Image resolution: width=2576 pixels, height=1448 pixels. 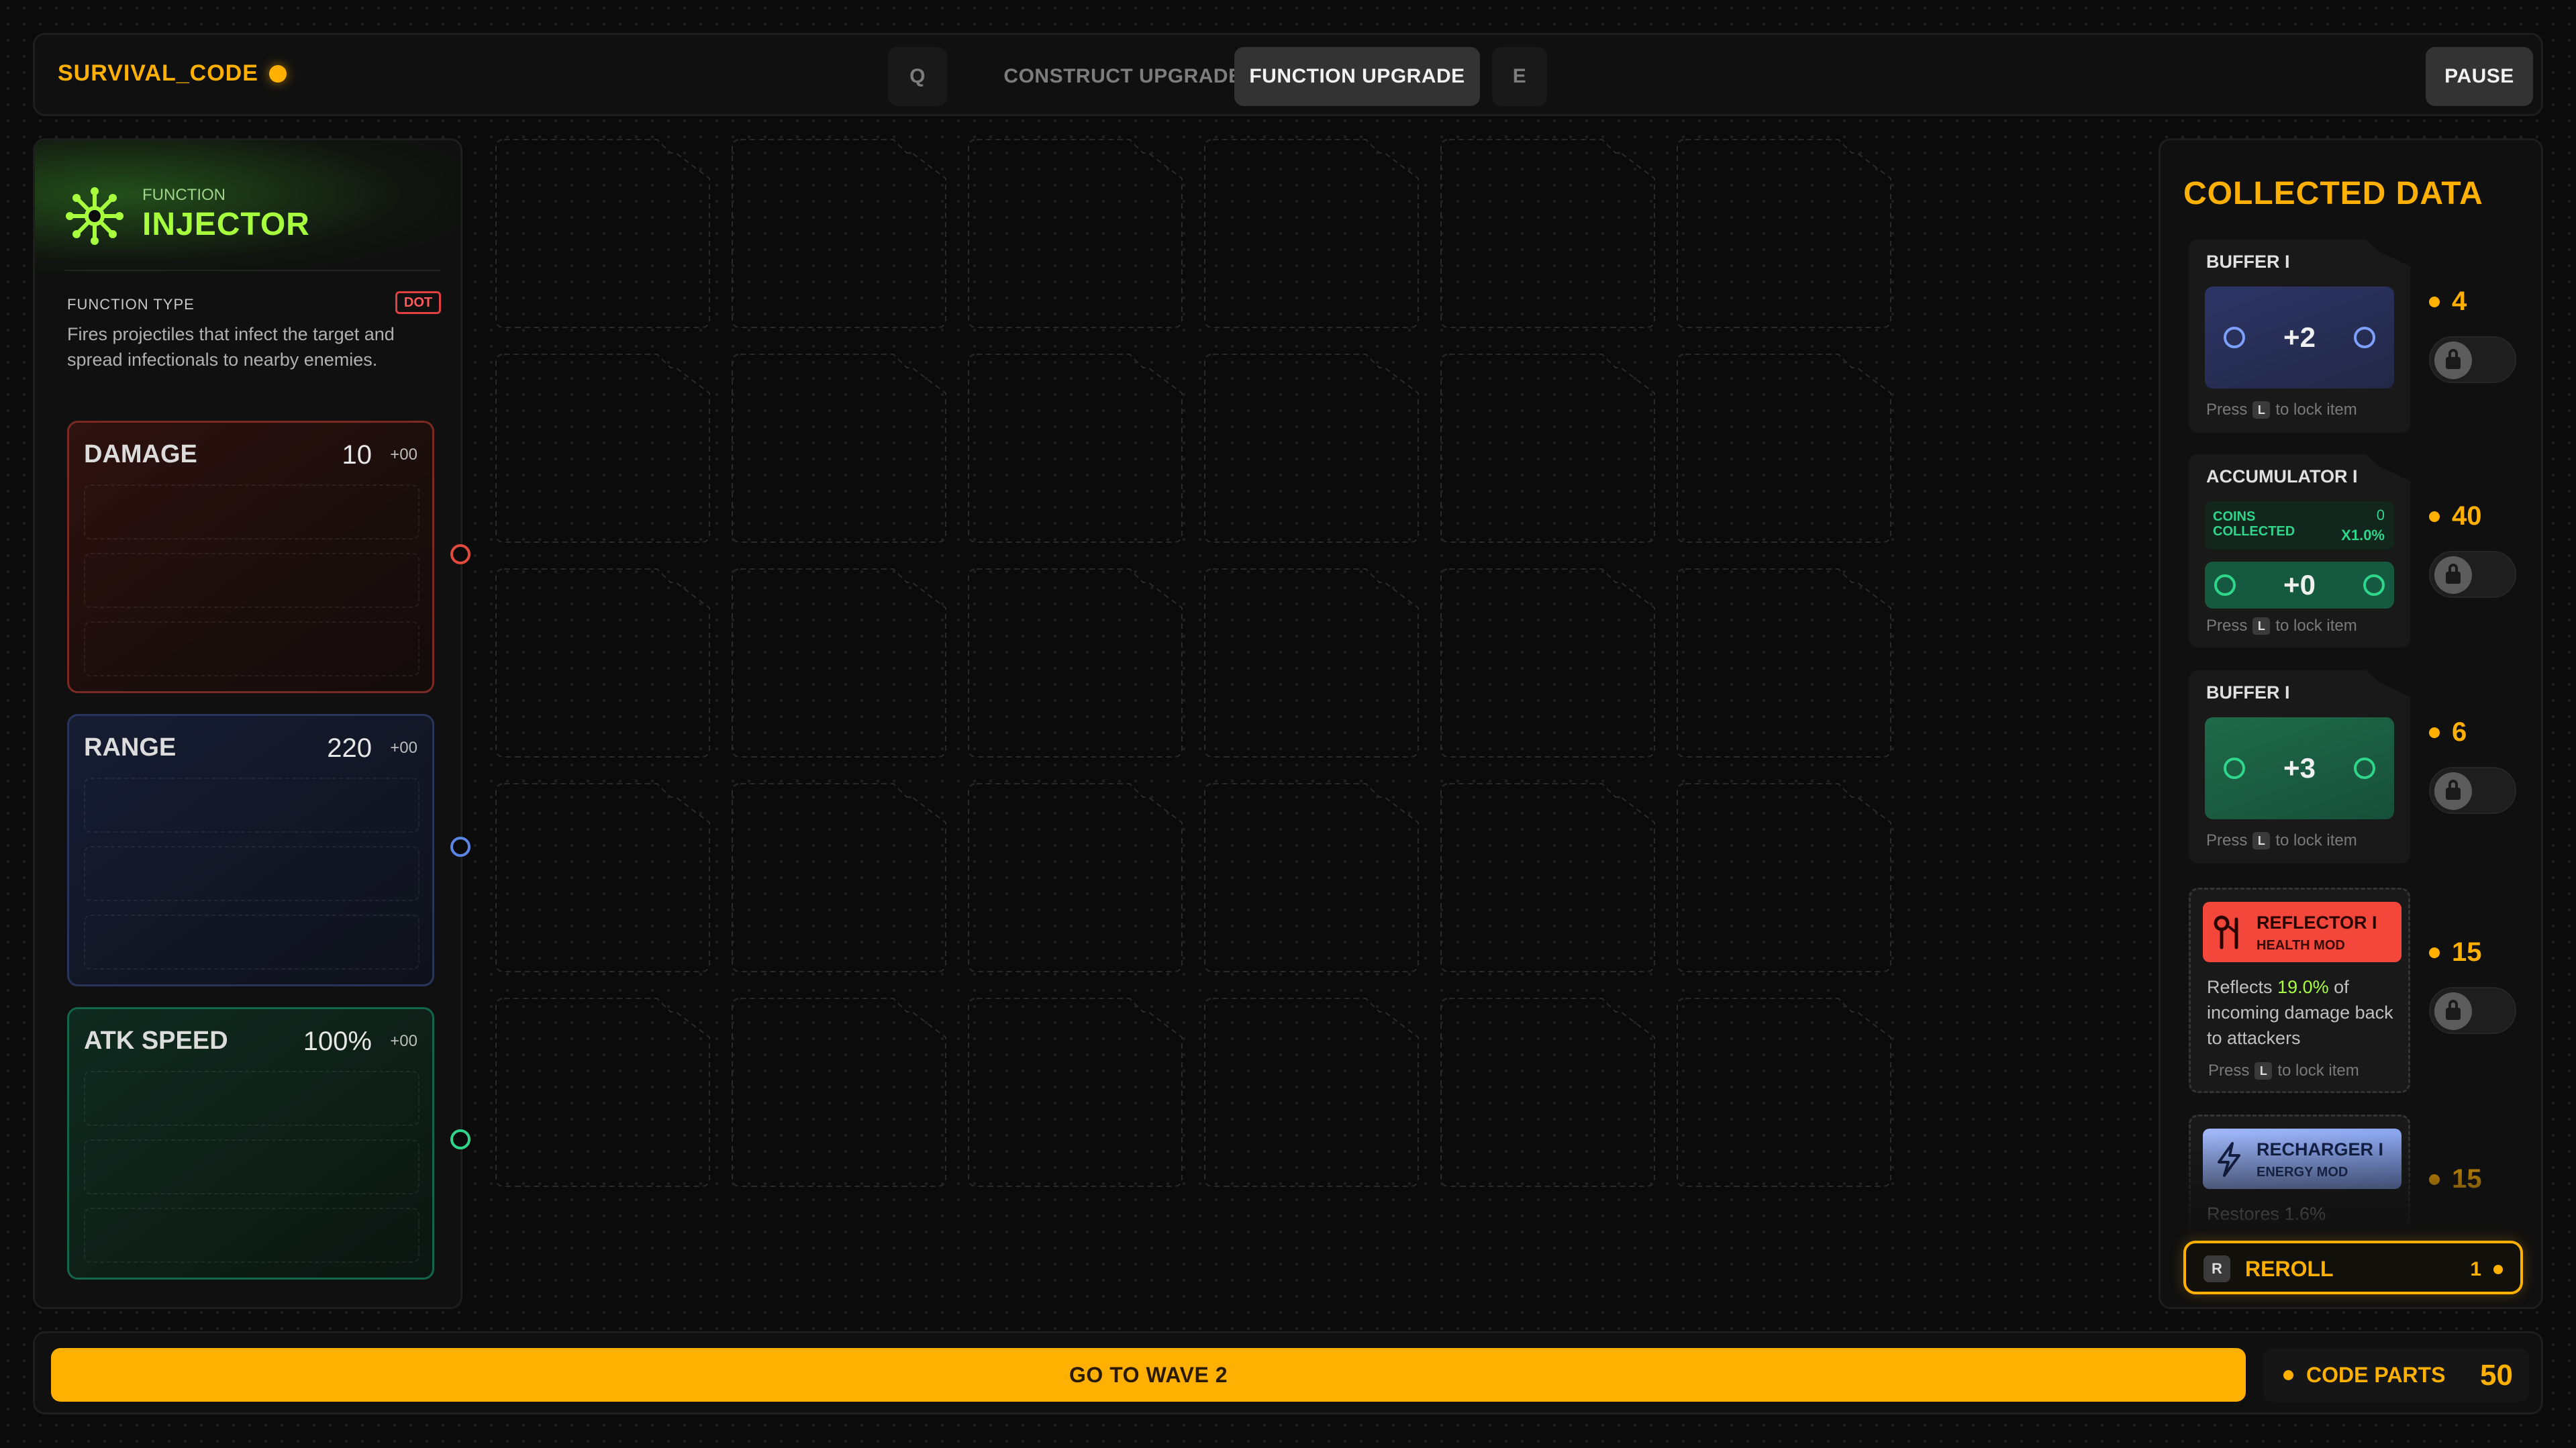 I want to click on reflector-header: REFLECTOR I HEALTH MOD, so click(x=2302, y=932).